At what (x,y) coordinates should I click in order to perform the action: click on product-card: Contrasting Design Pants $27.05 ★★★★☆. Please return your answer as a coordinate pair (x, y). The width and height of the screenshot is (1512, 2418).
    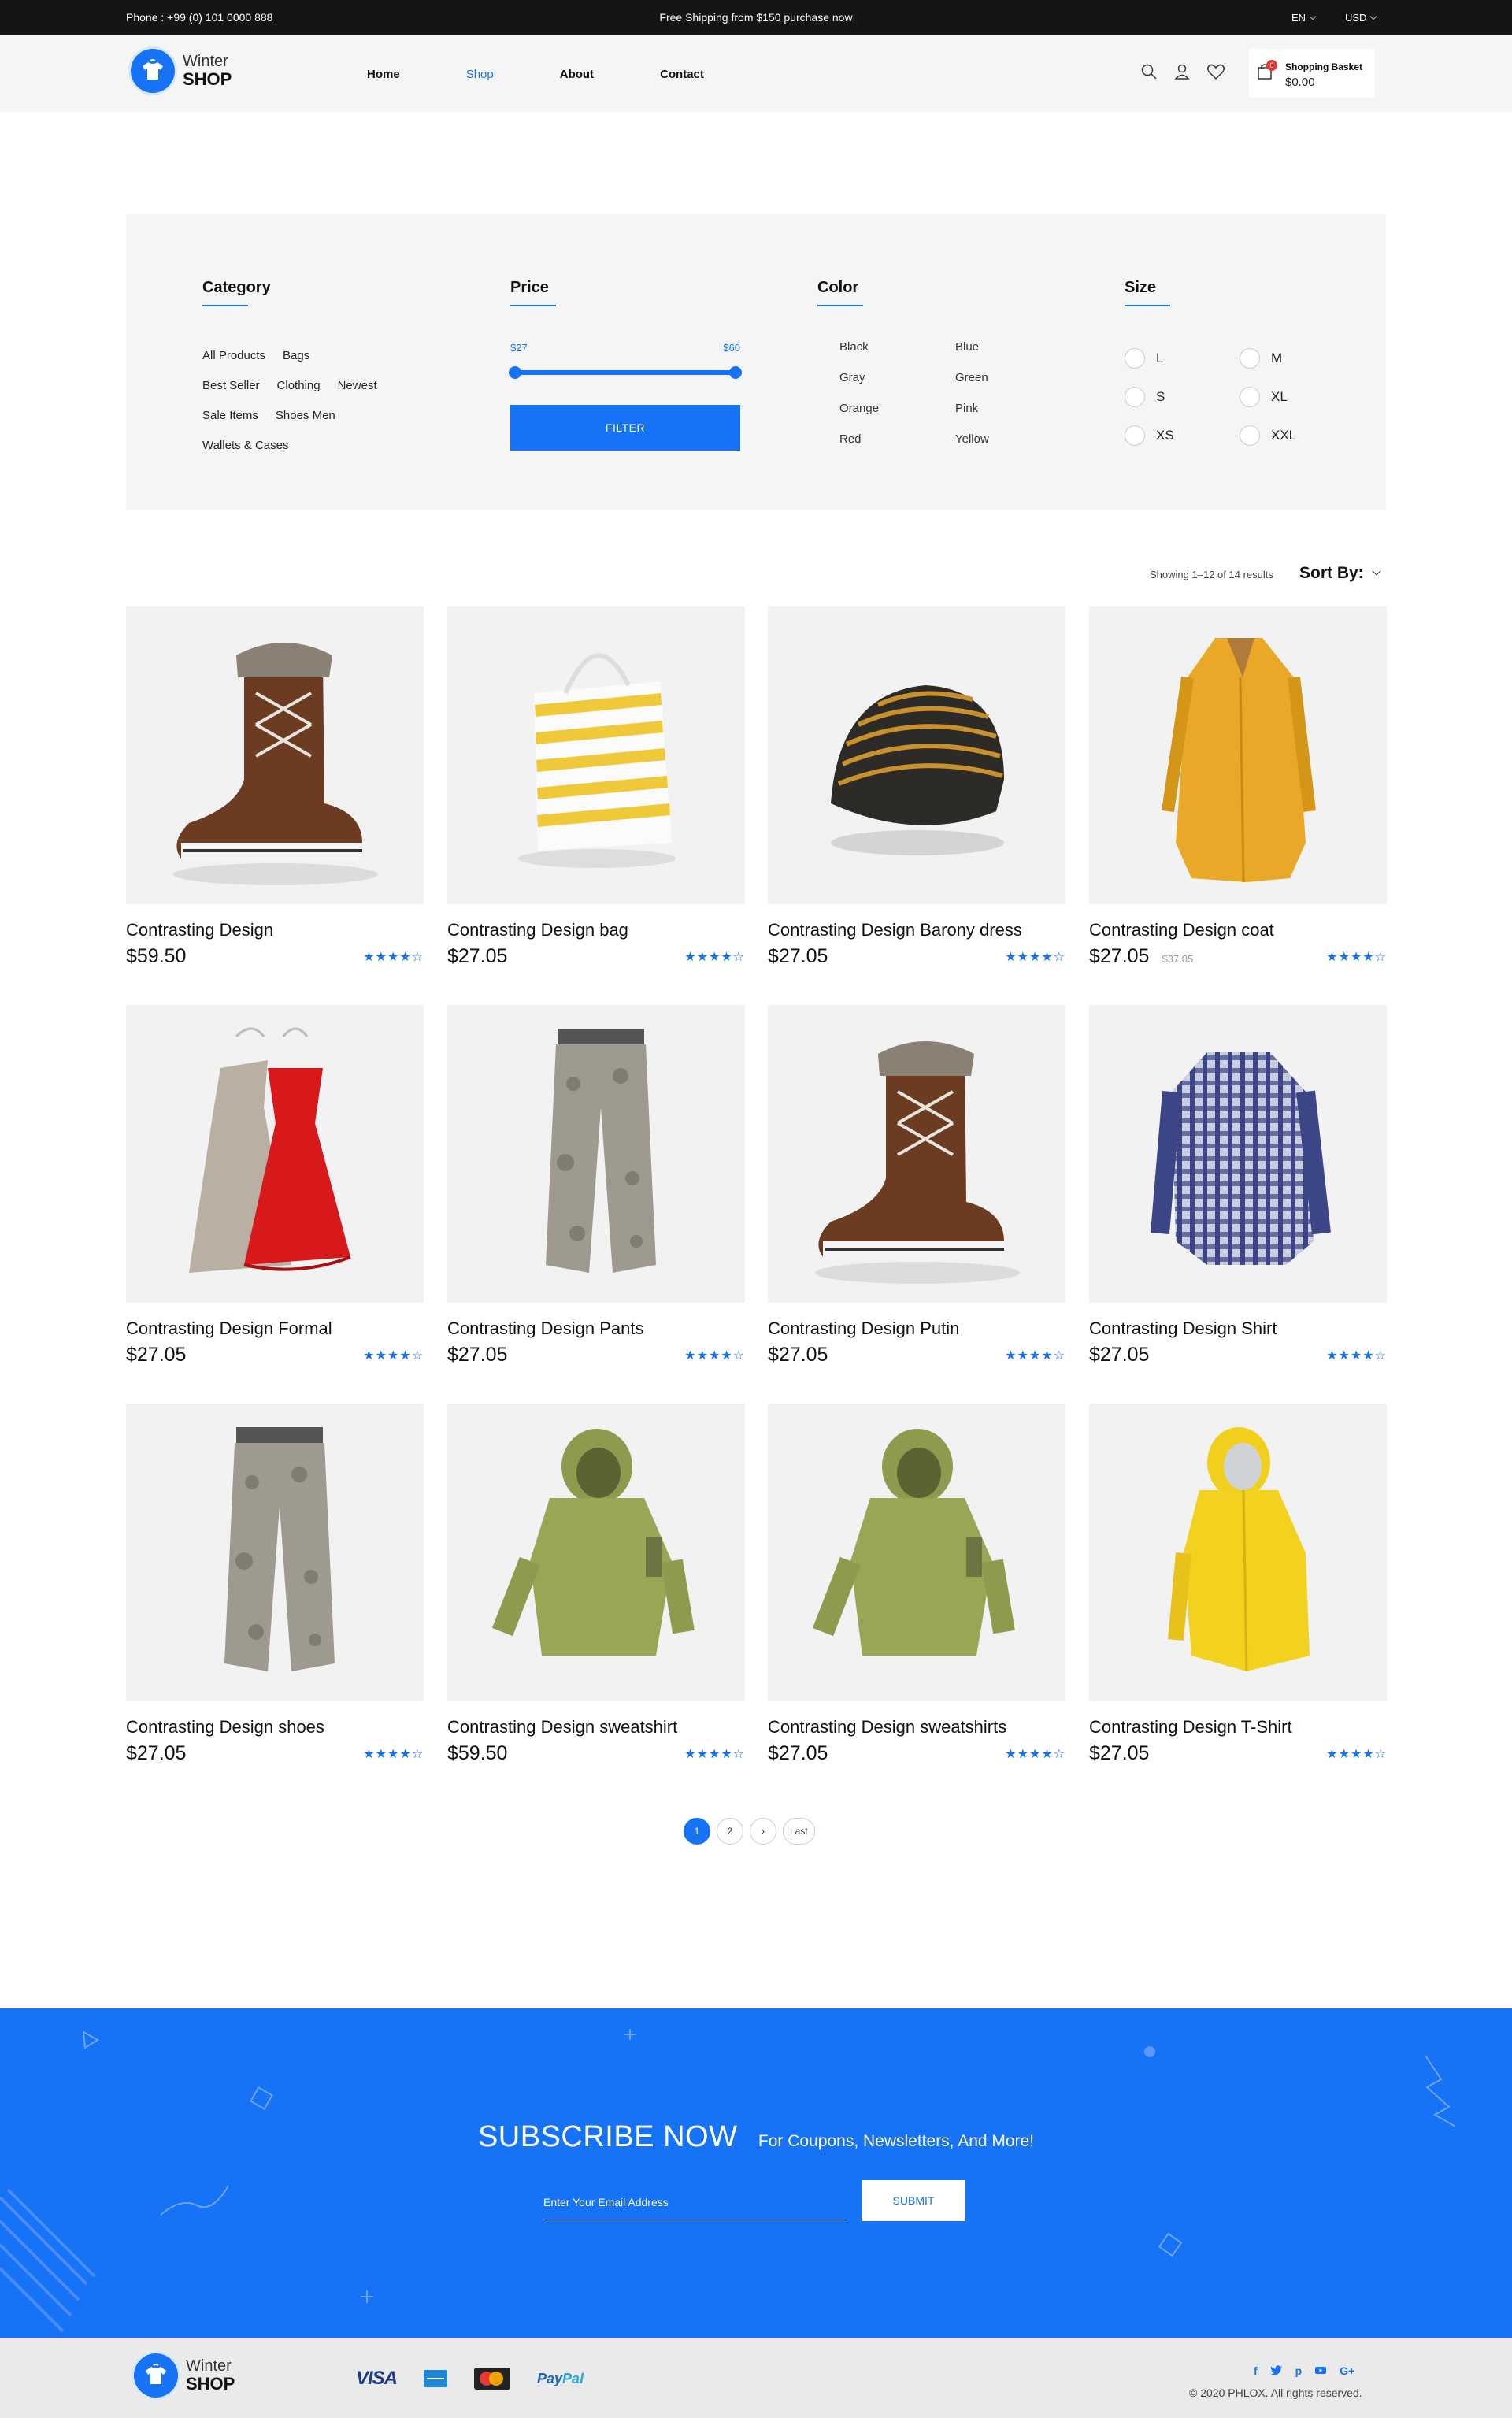
    Looking at the image, I should click on (596, 1186).